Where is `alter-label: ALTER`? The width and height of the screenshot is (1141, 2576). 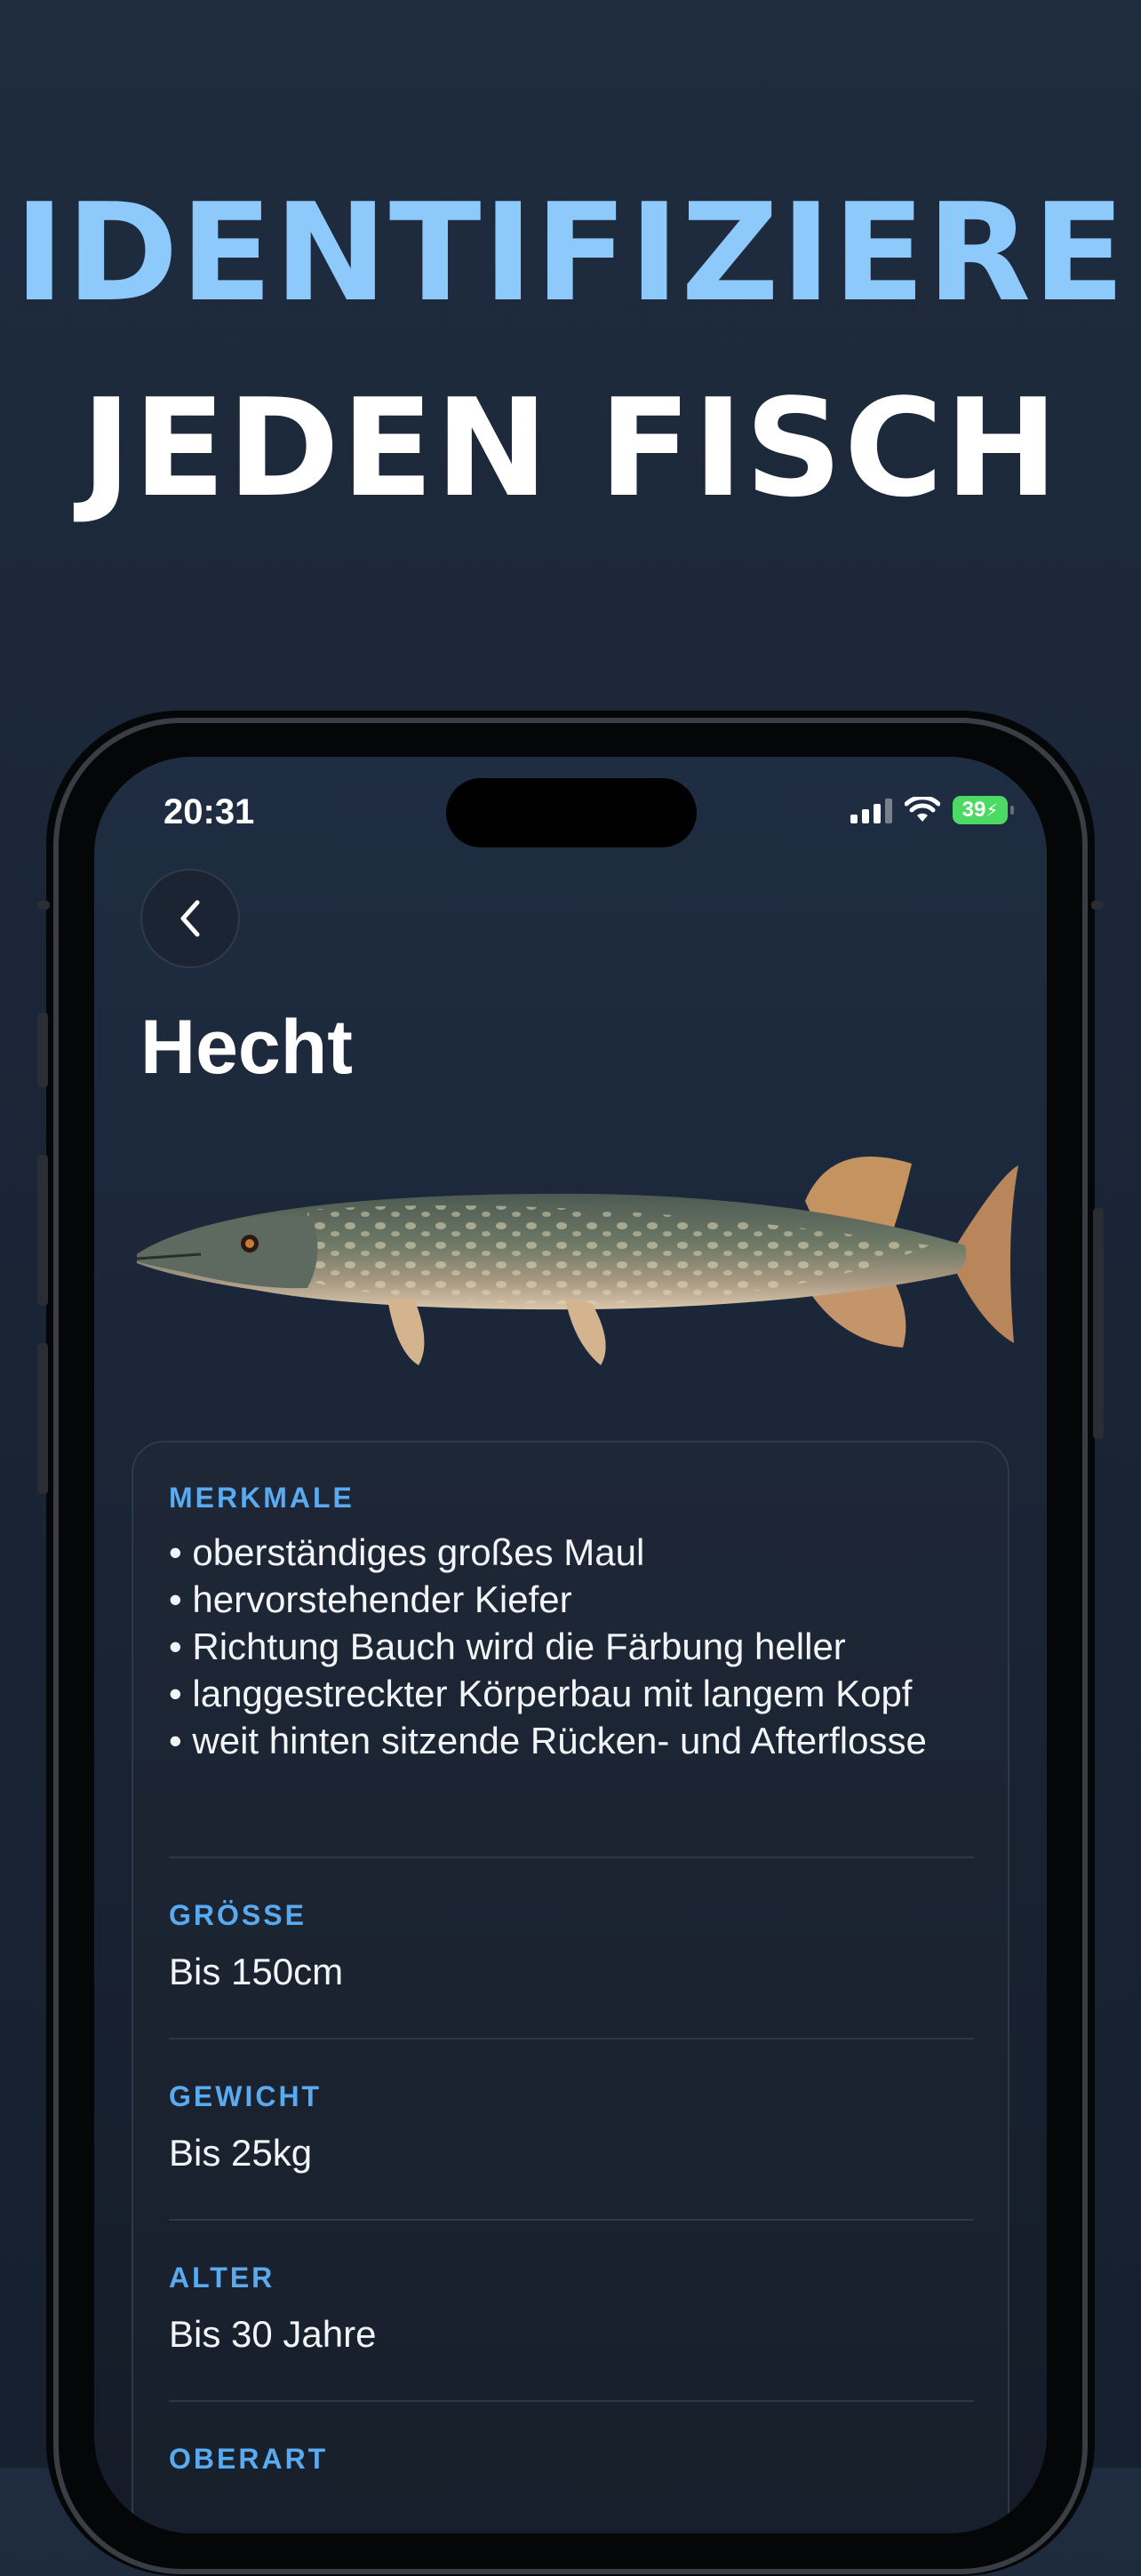
alter-label: ALTER is located at coordinates (222, 2278).